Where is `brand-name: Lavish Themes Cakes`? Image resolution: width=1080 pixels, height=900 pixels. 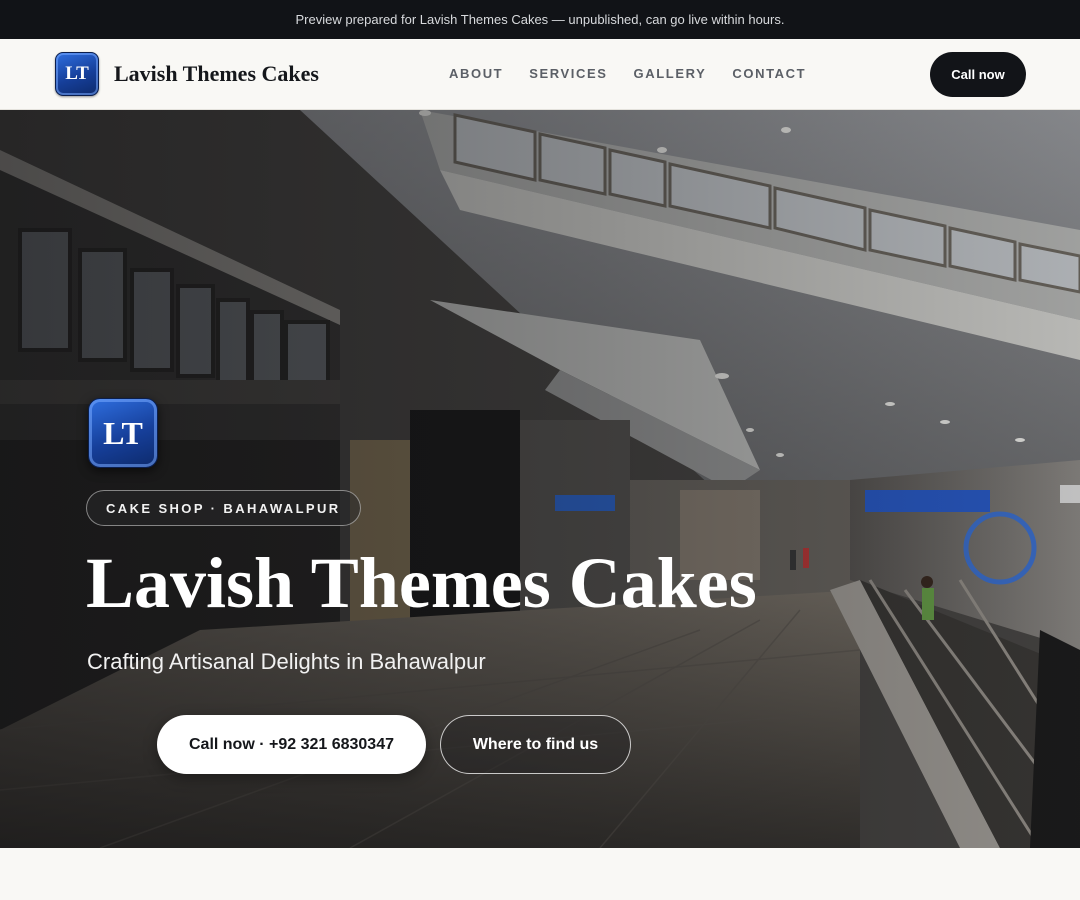
brand-name: Lavish Themes Cakes is located at coordinates (216, 74).